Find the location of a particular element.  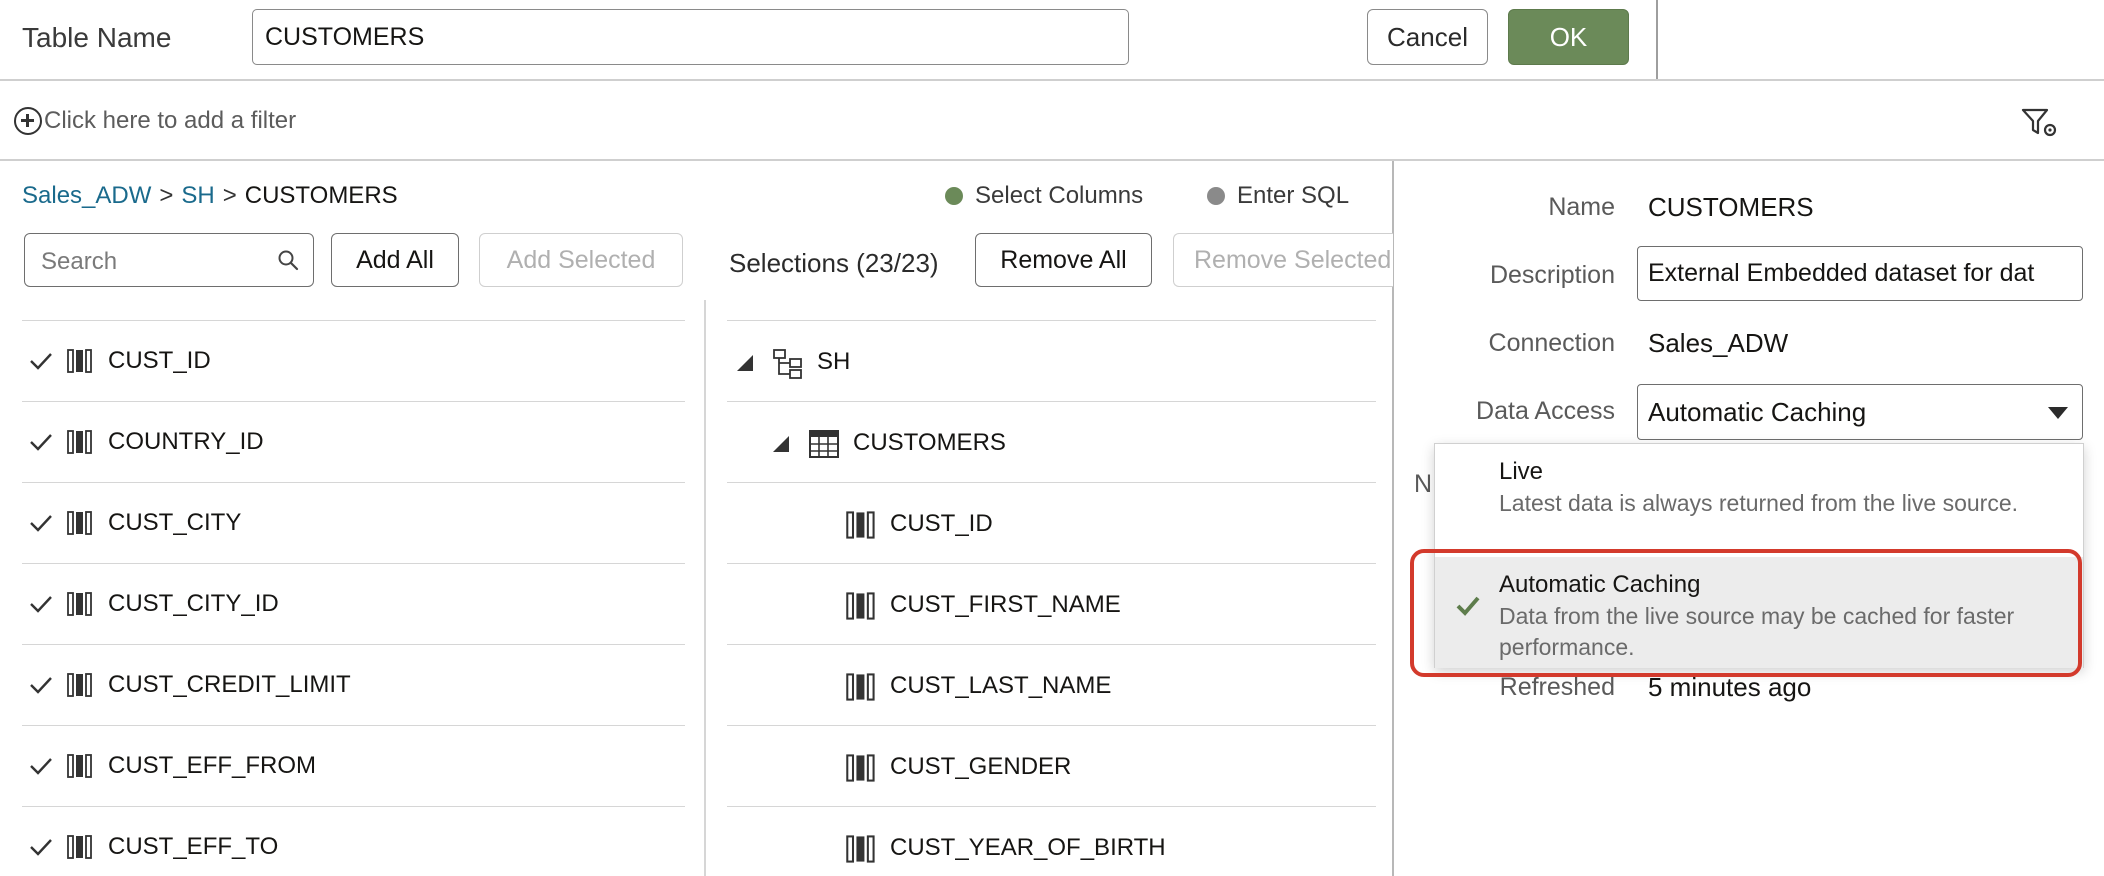

name-value: CUSTOMERS is located at coordinates (1731, 207).